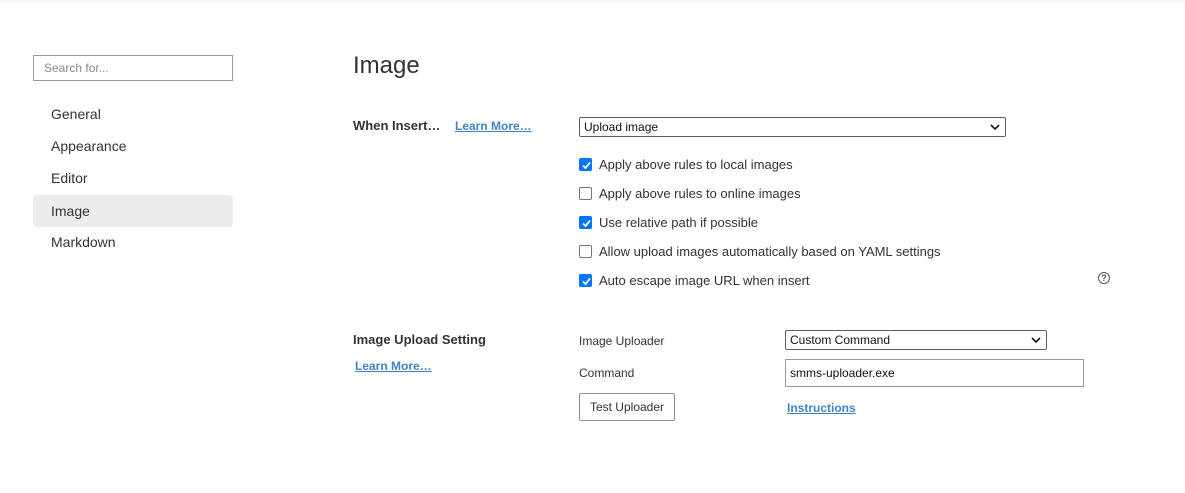 Image resolution: width=1185 pixels, height=493 pixels. I want to click on sidebar-item-label: Image, so click(70, 211).